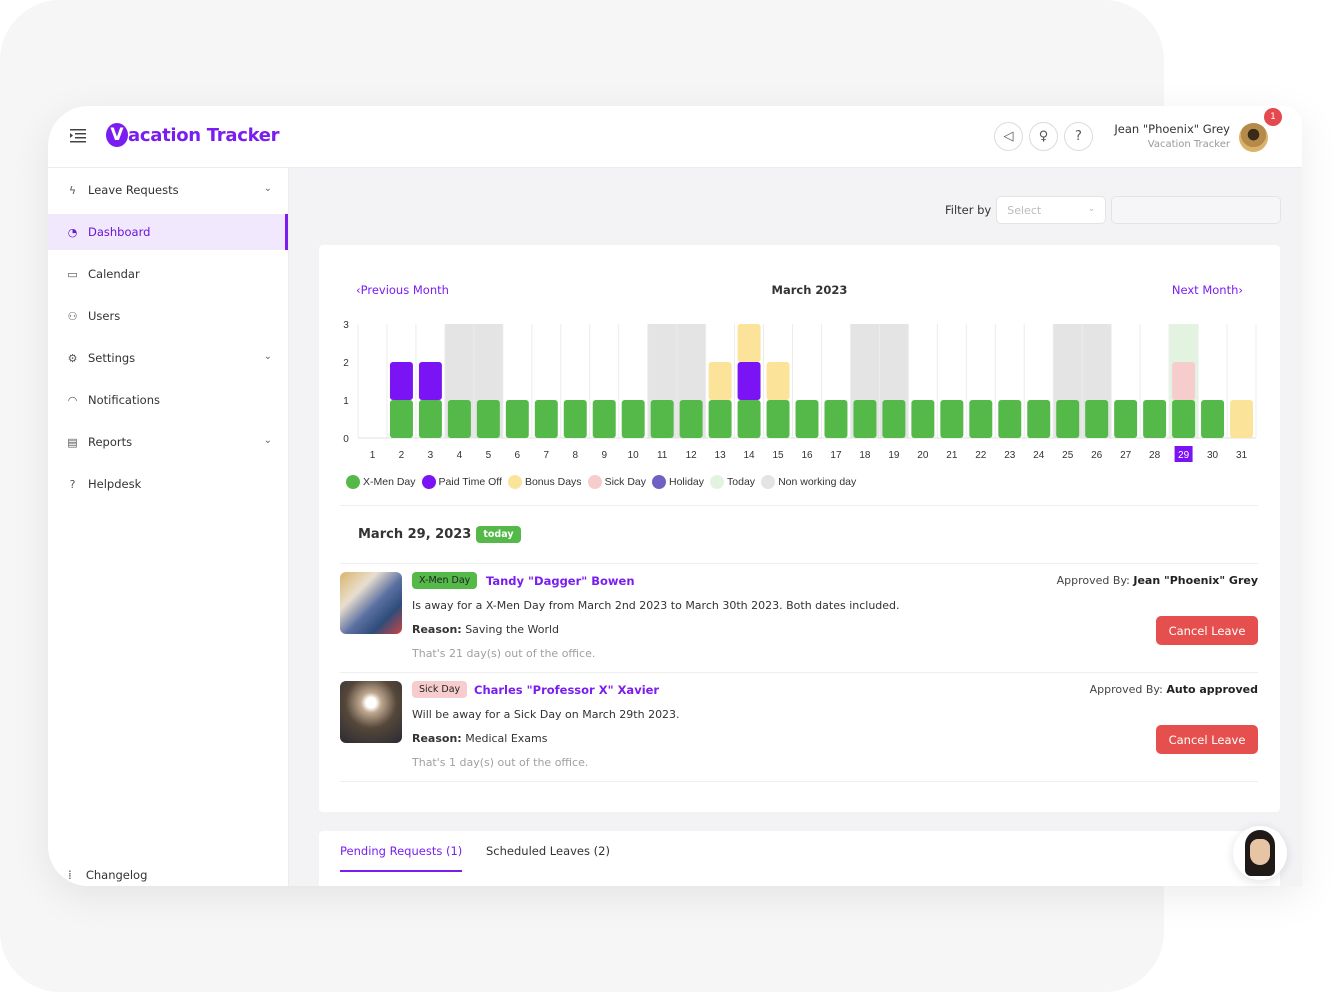  I want to click on user-thumbnail, so click(371, 712).